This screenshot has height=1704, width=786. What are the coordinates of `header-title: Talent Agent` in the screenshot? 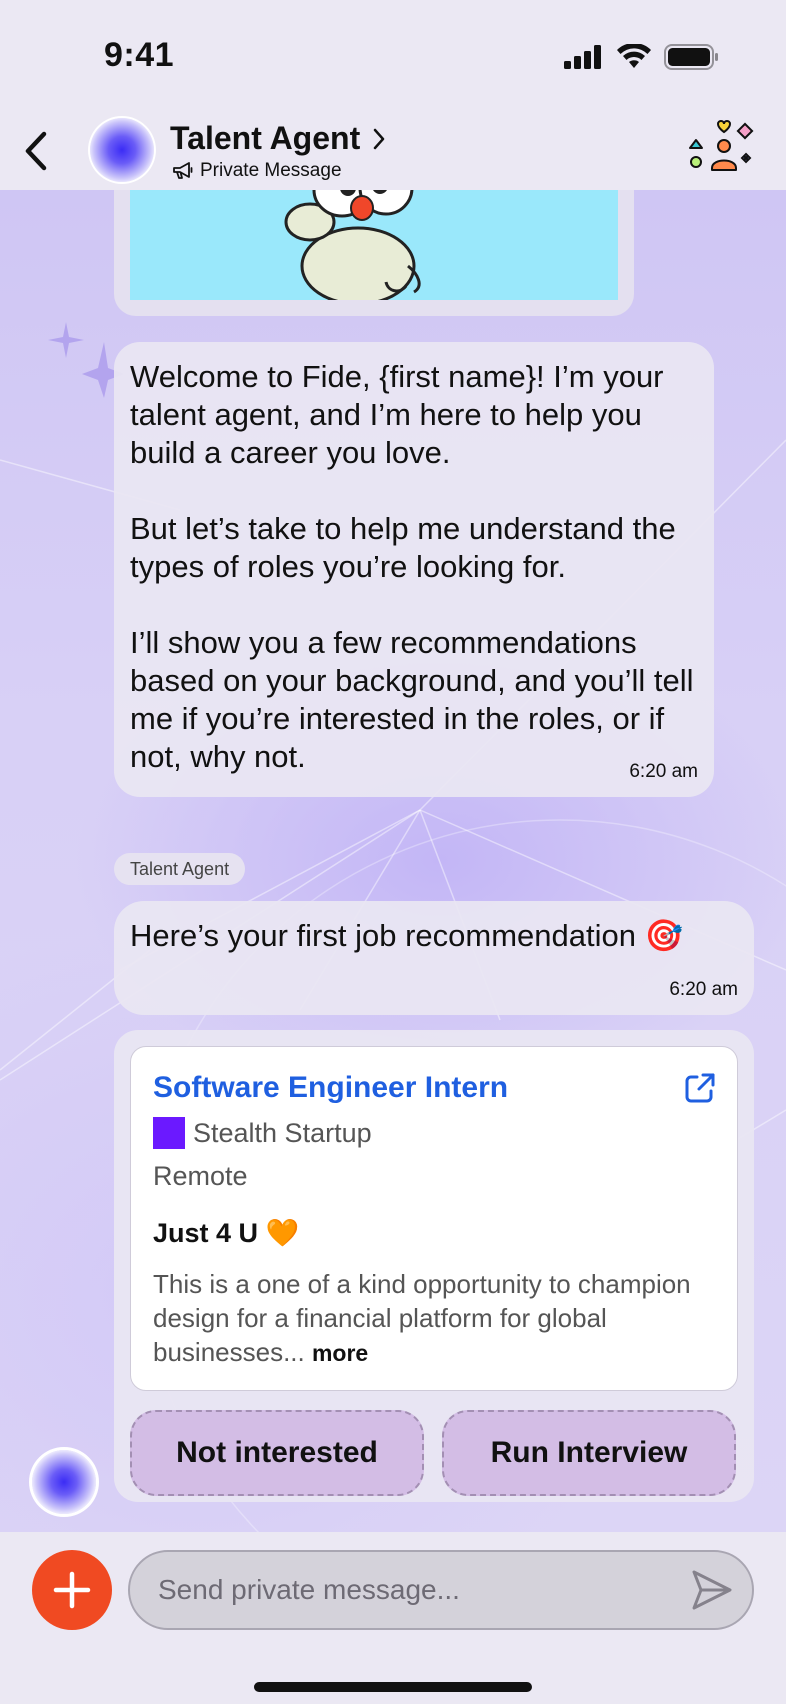 It's located at (265, 138).